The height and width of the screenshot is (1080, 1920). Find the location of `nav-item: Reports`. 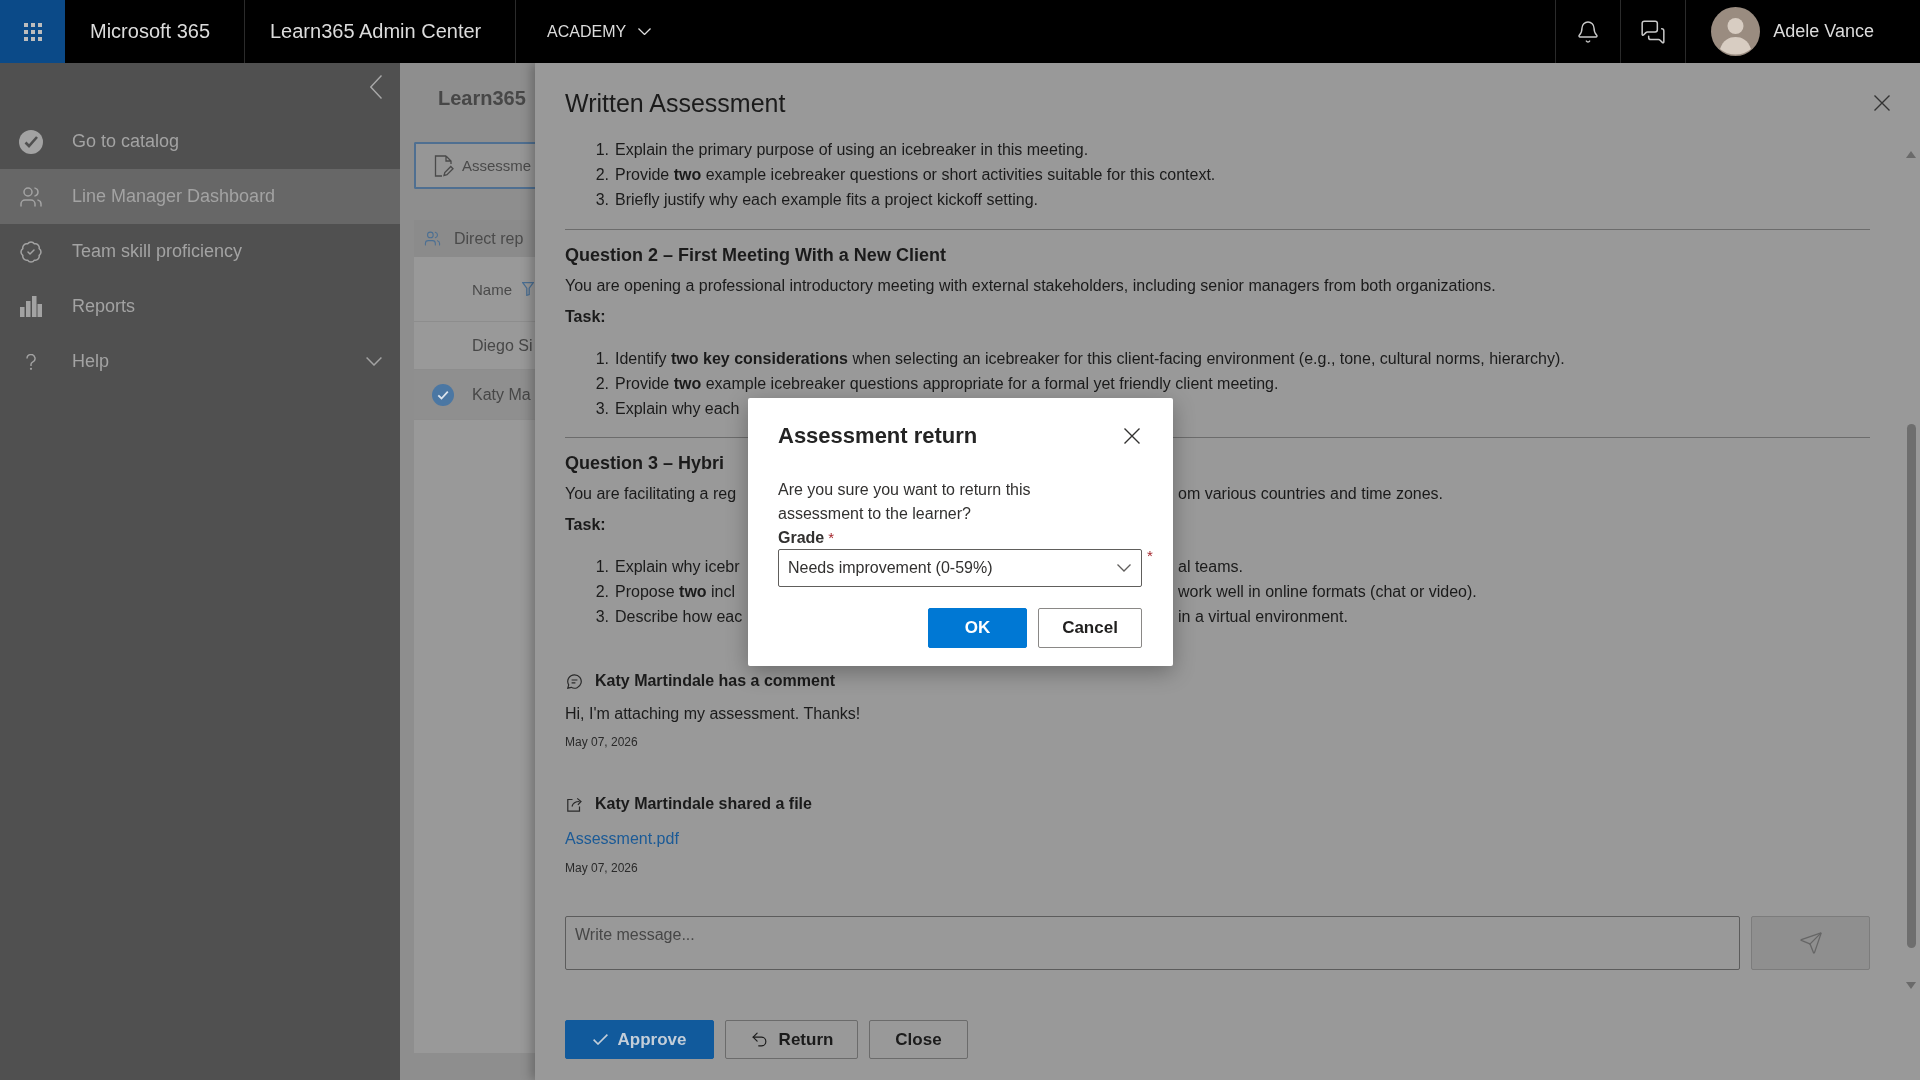

nav-item: Reports is located at coordinates (200, 306).